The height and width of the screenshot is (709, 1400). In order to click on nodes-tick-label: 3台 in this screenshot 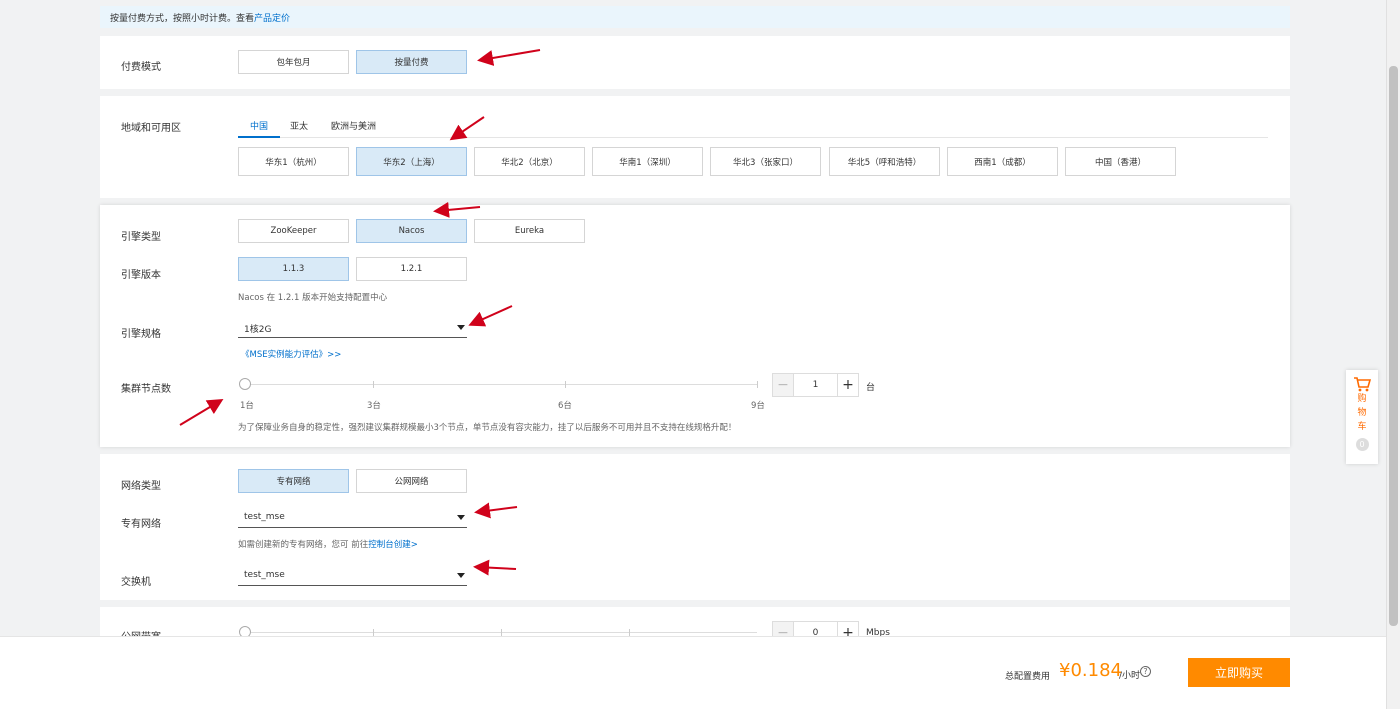, I will do `click(374, 406)`.